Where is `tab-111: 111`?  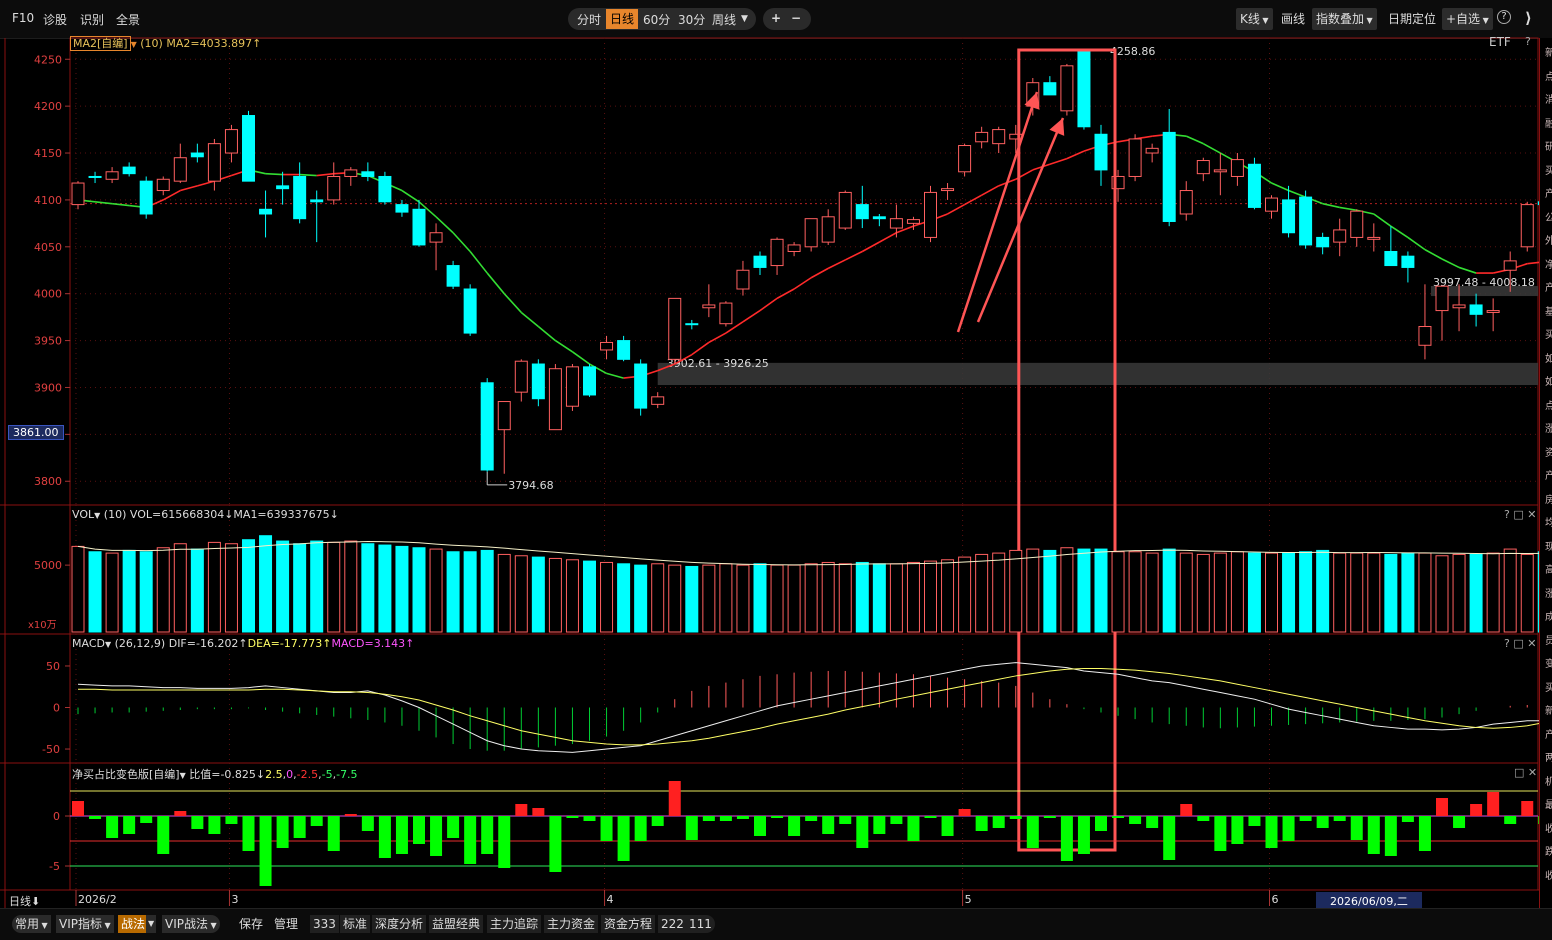 tab-111: 111 is located at coordinates (700, 924).